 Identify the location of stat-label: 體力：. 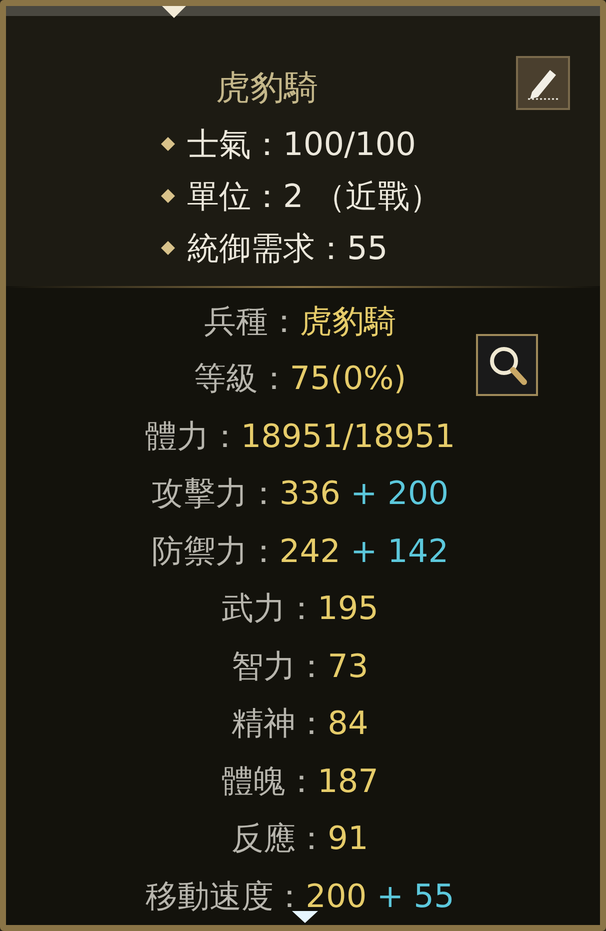
(192, 436).